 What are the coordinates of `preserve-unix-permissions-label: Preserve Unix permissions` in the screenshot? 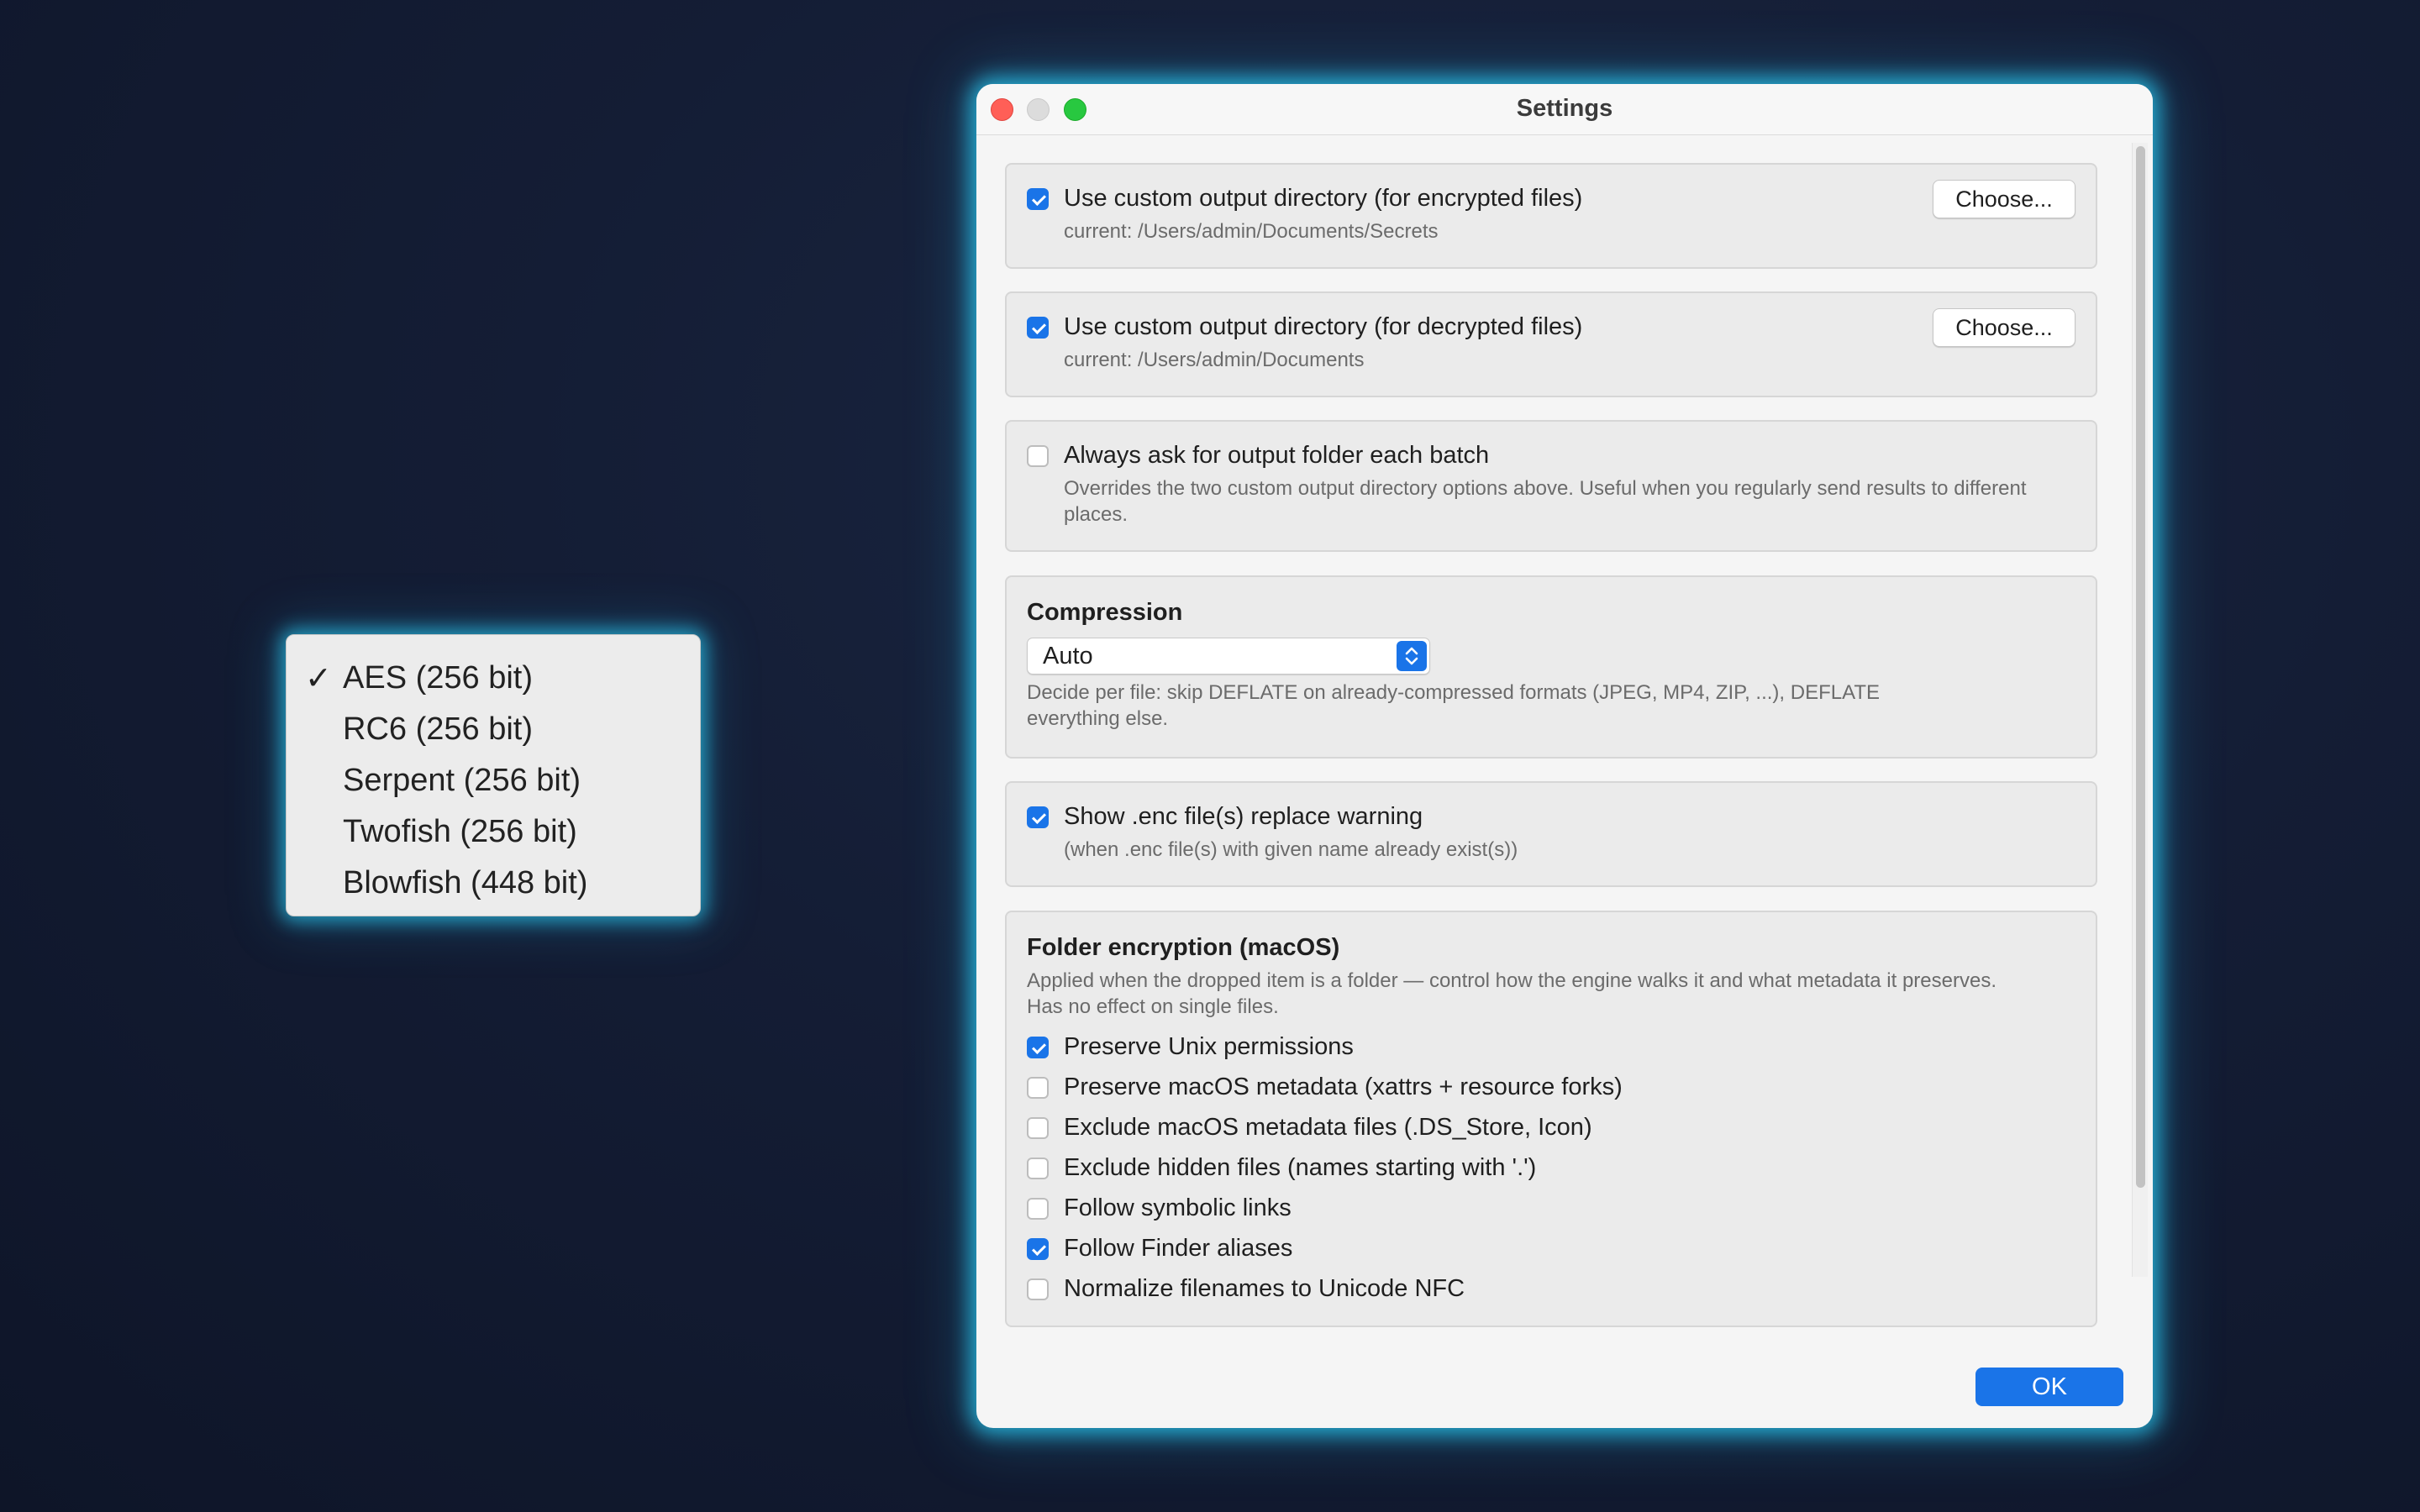 It's located at (1209, 1046).